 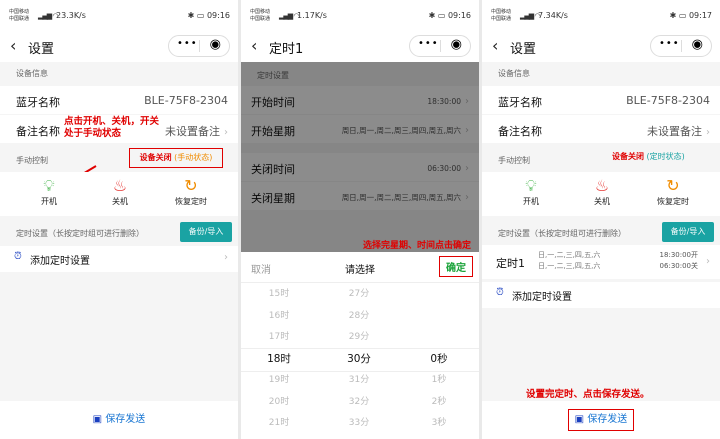 I want to click on minute-column: 27分 28分 29分 30分 31分 32分 33分, so click(x=359, y=359).